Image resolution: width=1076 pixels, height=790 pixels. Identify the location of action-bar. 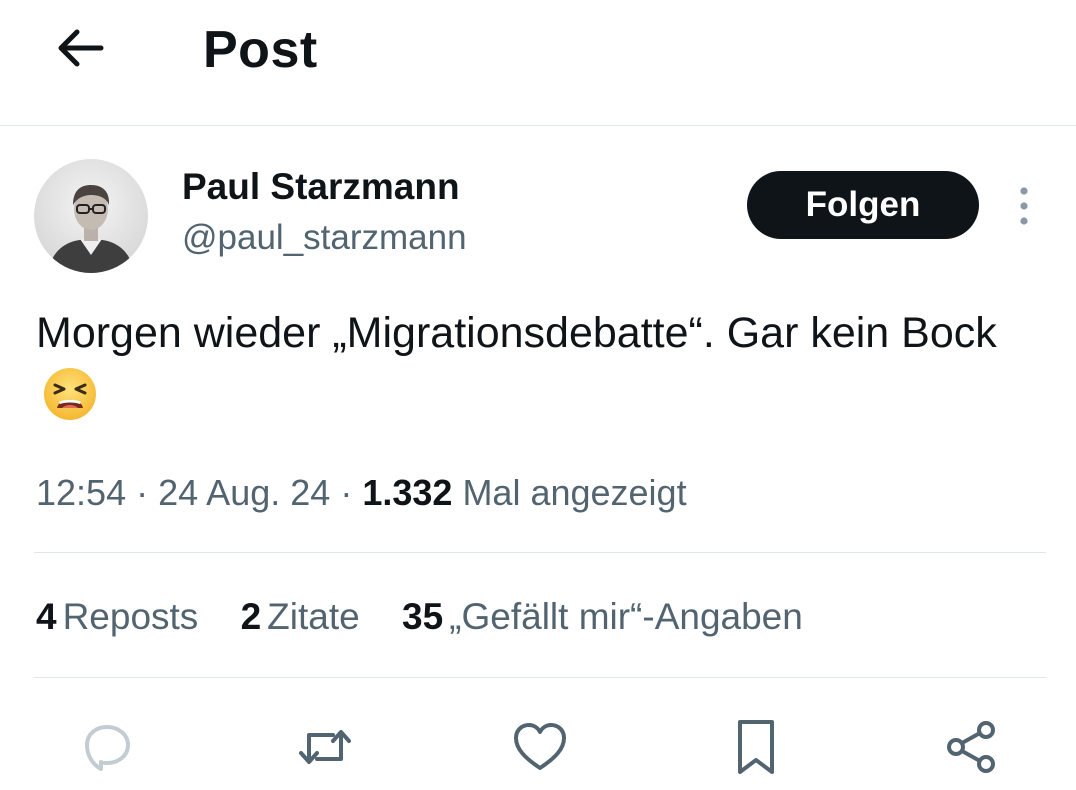
(538, 747).